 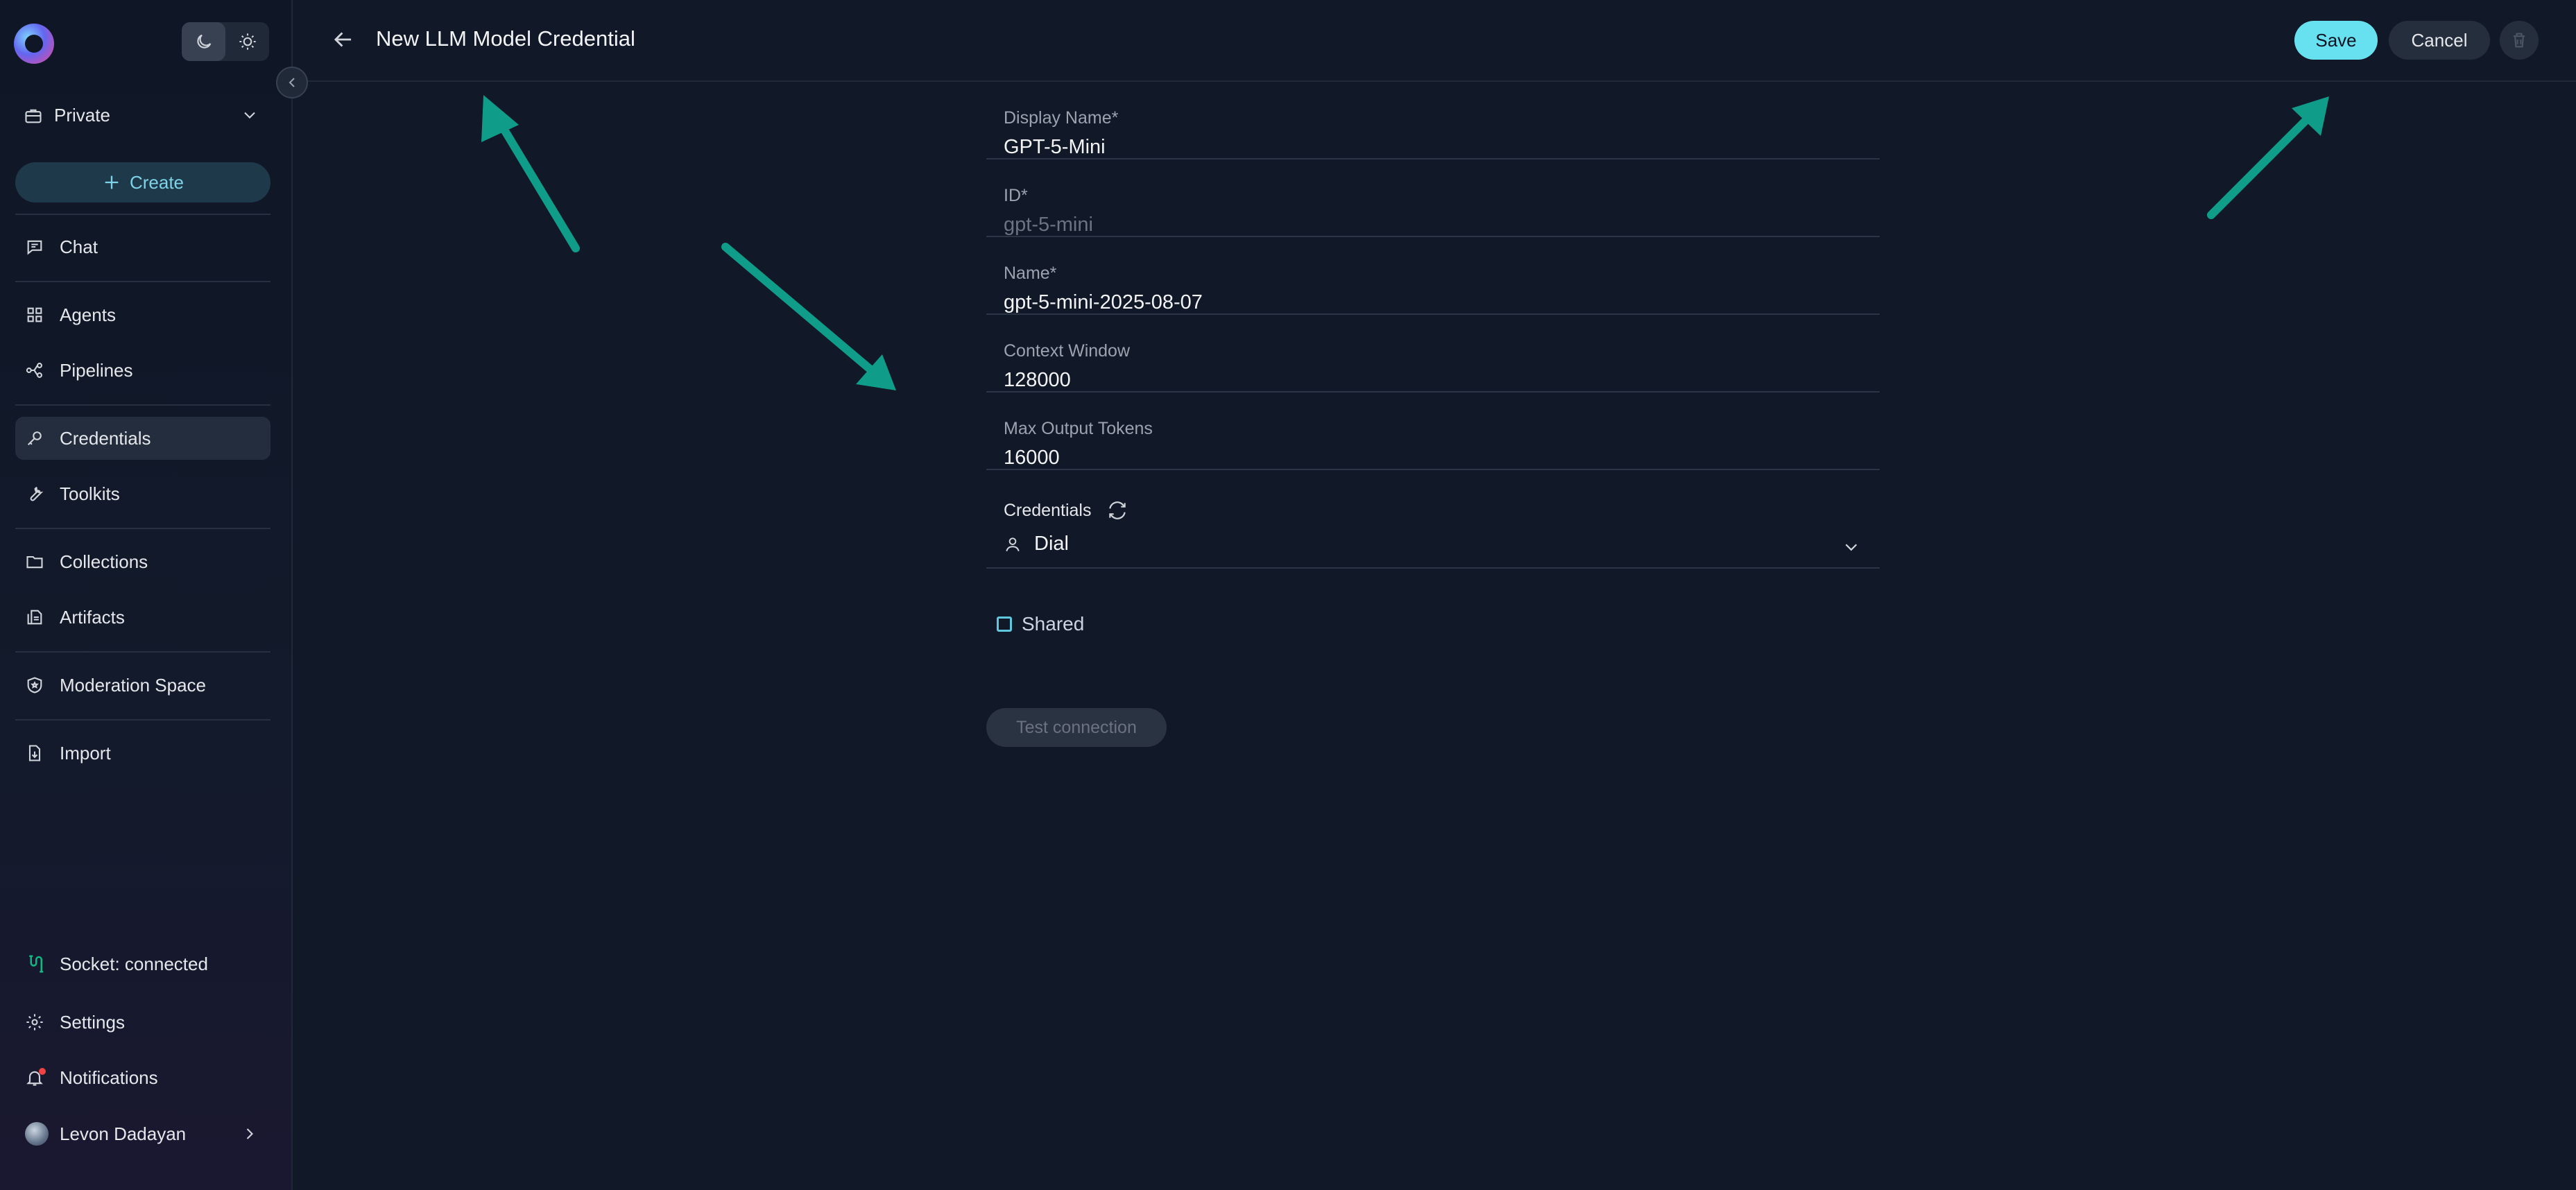 What do you see at coordinates (156, 182) in the screenshot?
I see `create-label: Create` at bounding box center [156, 182].